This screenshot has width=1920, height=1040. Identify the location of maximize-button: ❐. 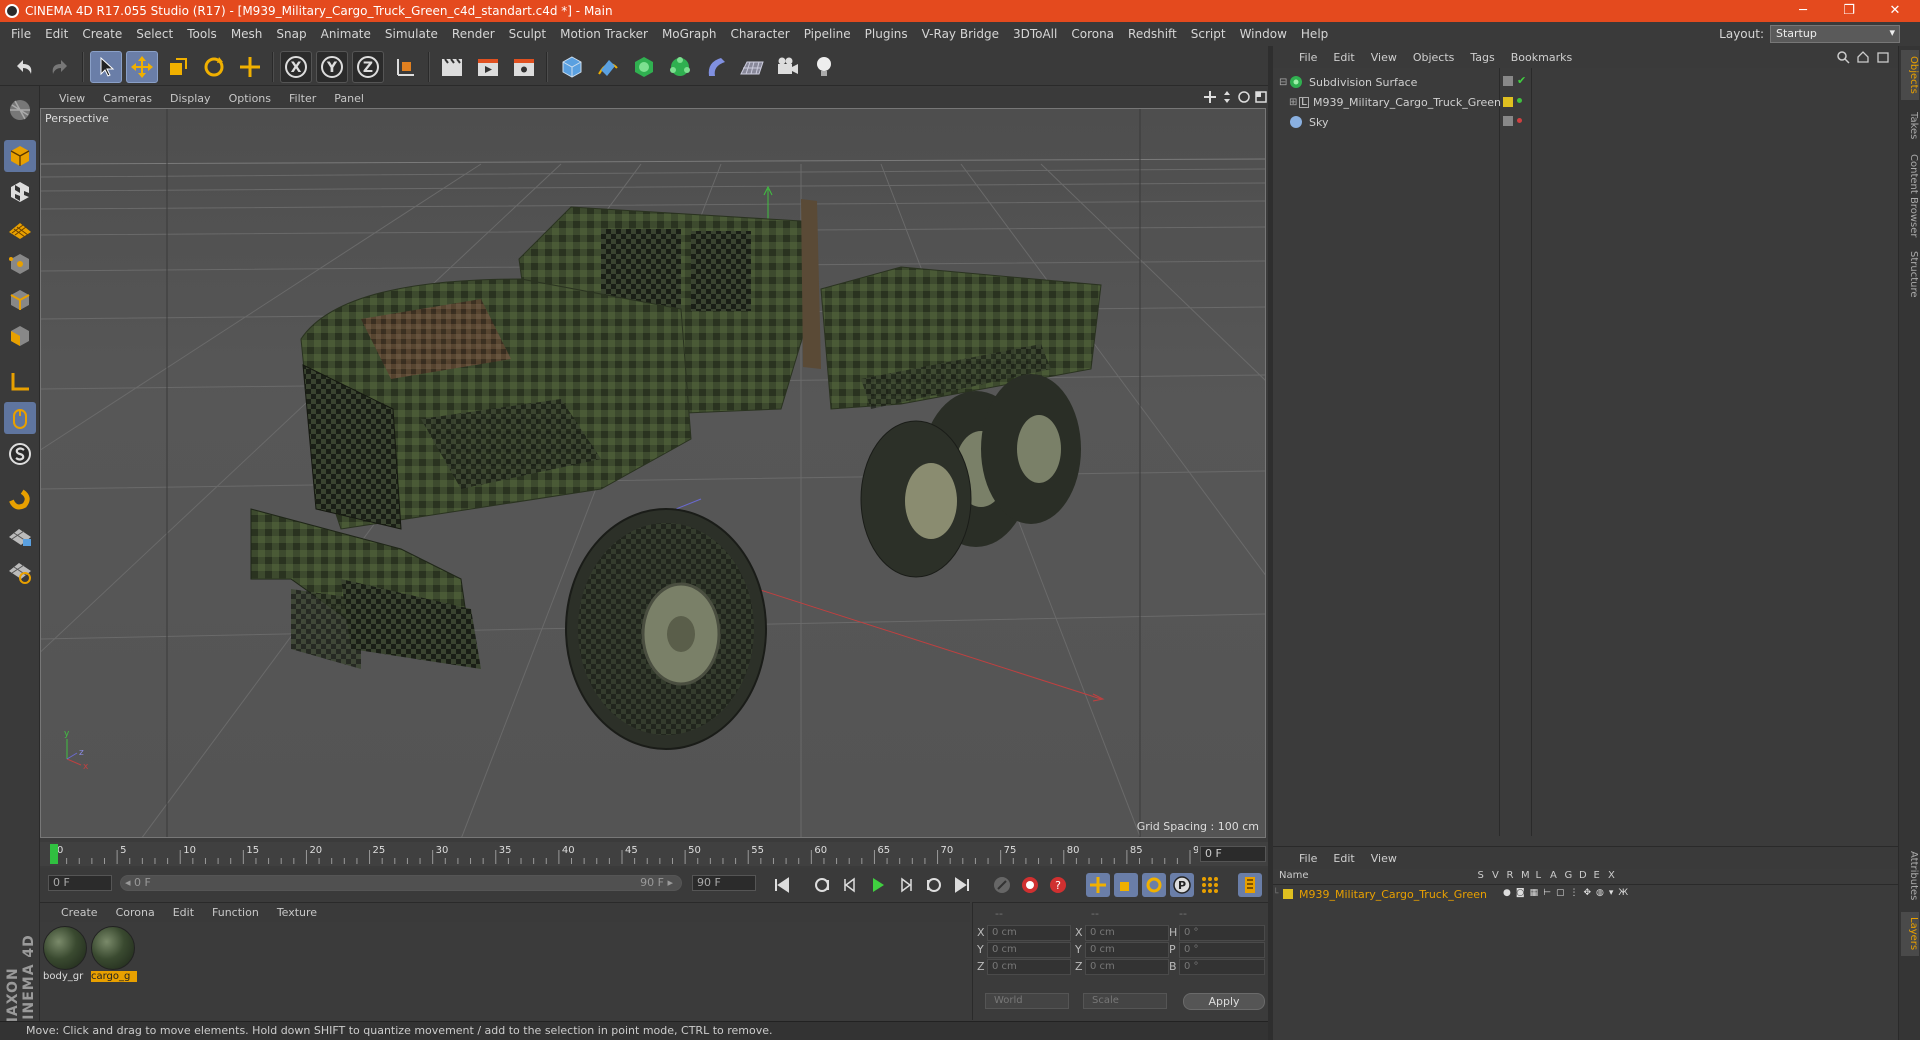
(1849, 11).